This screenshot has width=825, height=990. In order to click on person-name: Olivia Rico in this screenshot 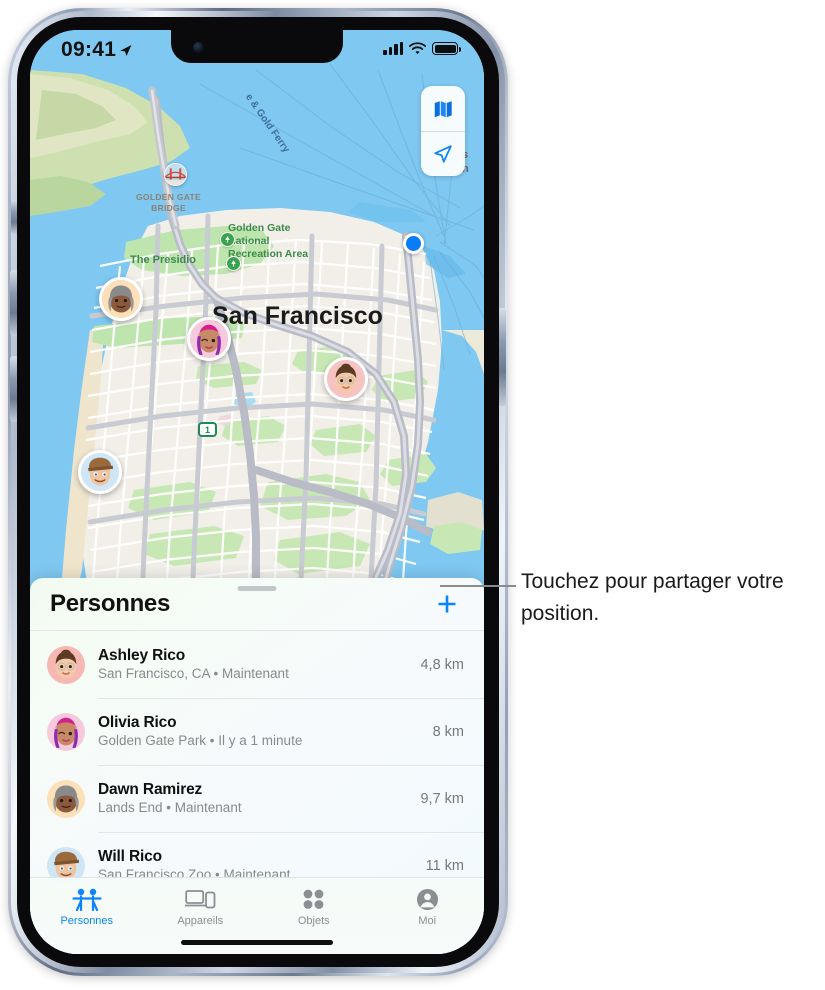, I will do `click(137, 722)`.